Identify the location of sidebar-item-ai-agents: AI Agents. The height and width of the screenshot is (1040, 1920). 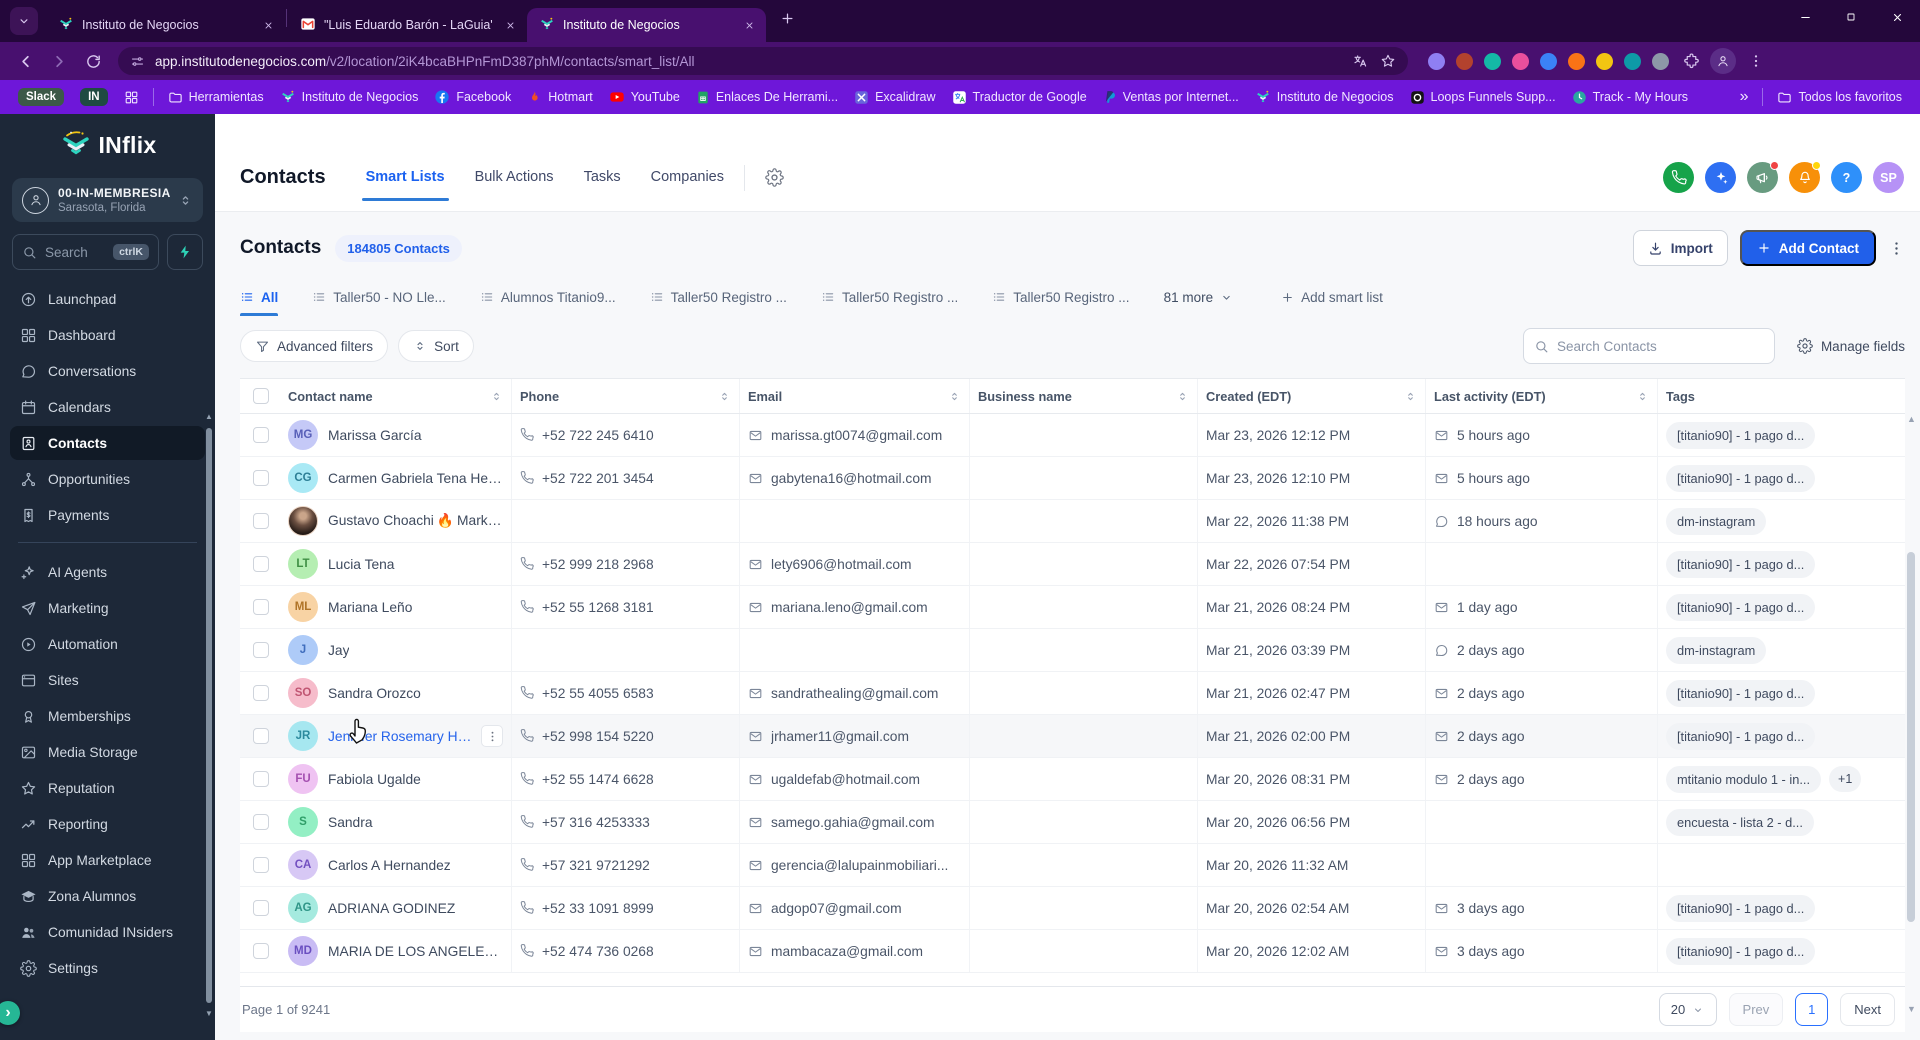
(107, 572).